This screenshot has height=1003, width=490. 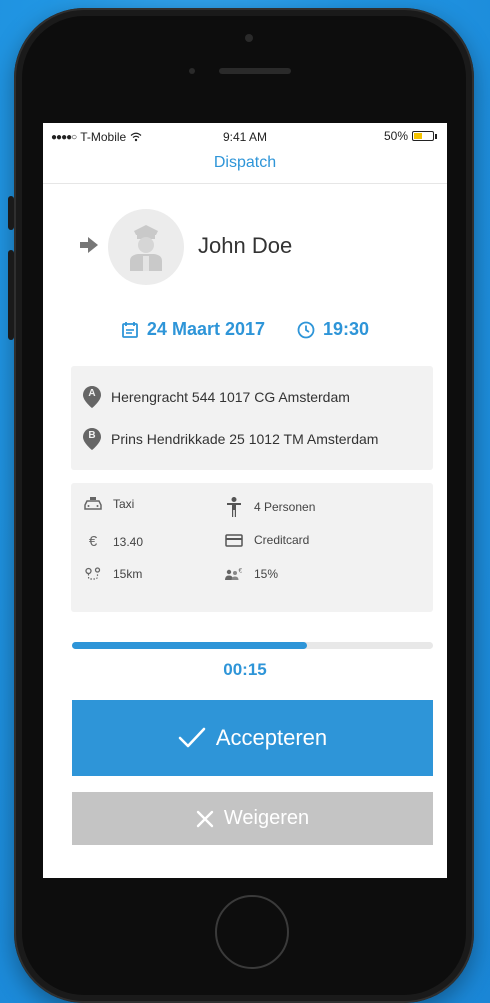 What do you see at coordinates (436, 136) in the screenshot?
I see `battery-tip` at bounding box center [436, 136].